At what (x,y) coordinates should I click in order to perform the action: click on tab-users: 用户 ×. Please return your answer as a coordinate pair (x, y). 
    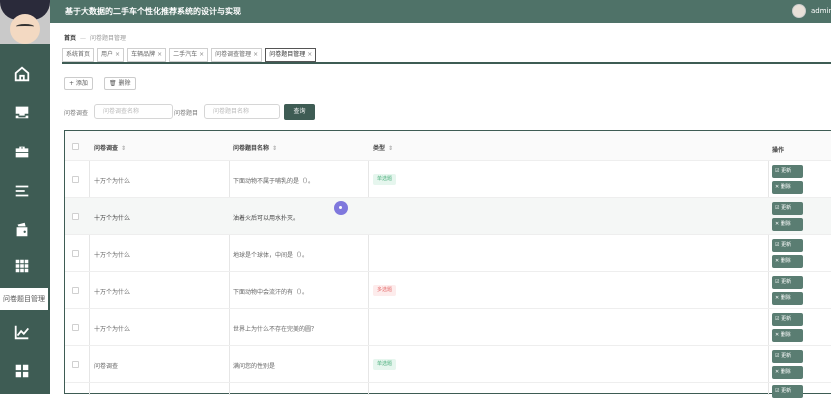
    Looking at the image, I should click on (111, 55).